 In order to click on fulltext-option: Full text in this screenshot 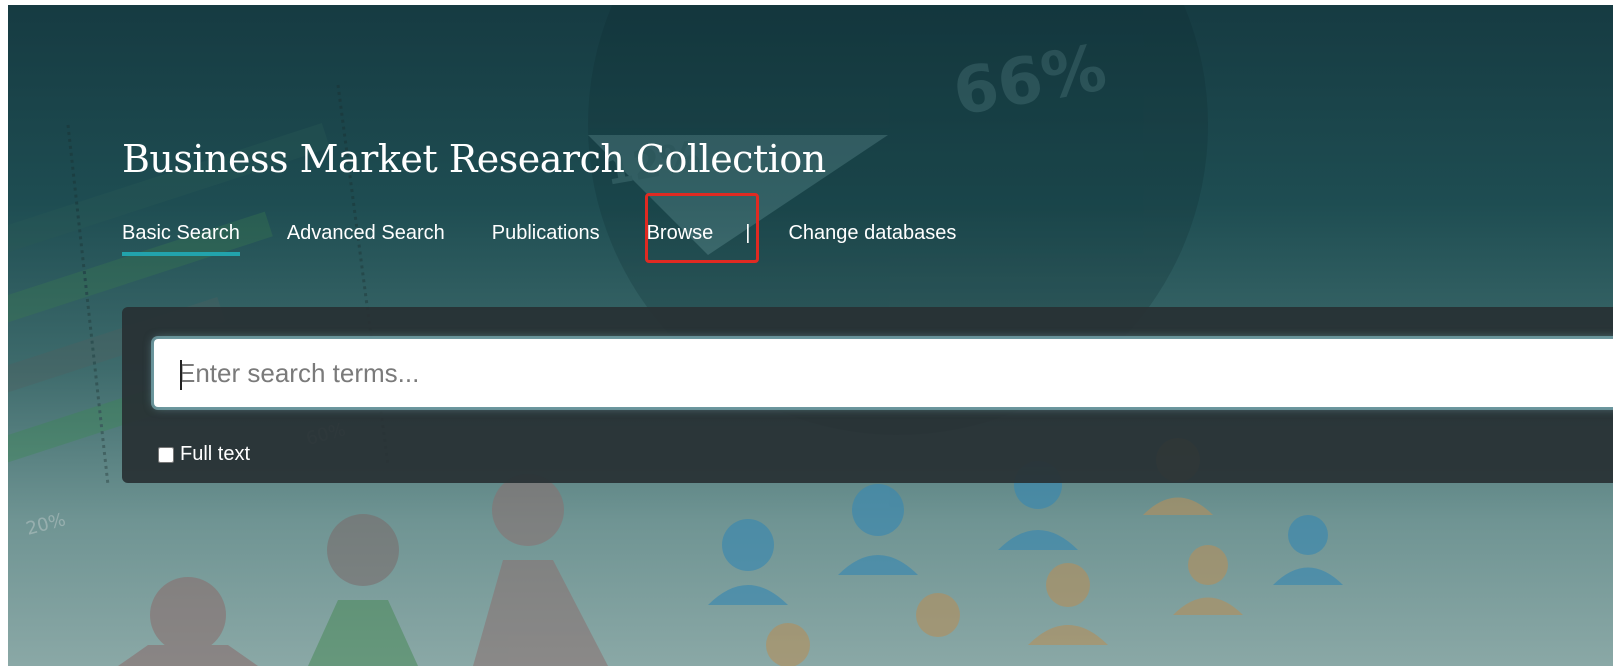, I will do `click(204, 454)`.